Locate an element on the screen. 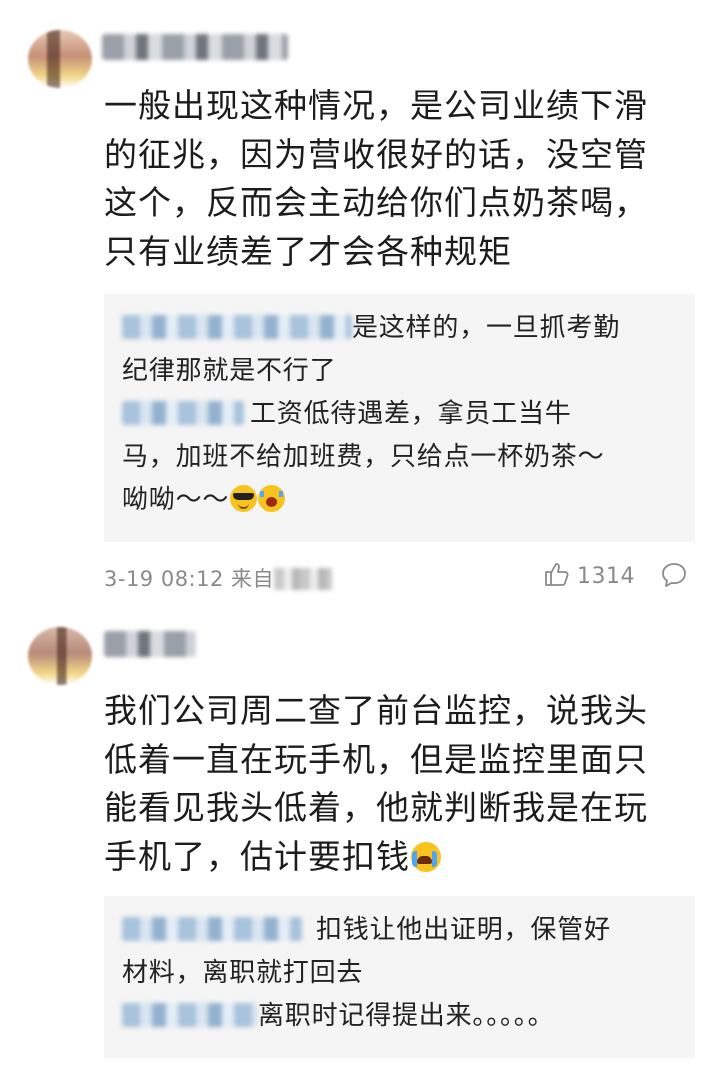 This screenshot has width=719, height=1078. like-count: 1314 is located at coordinates (606, 576).